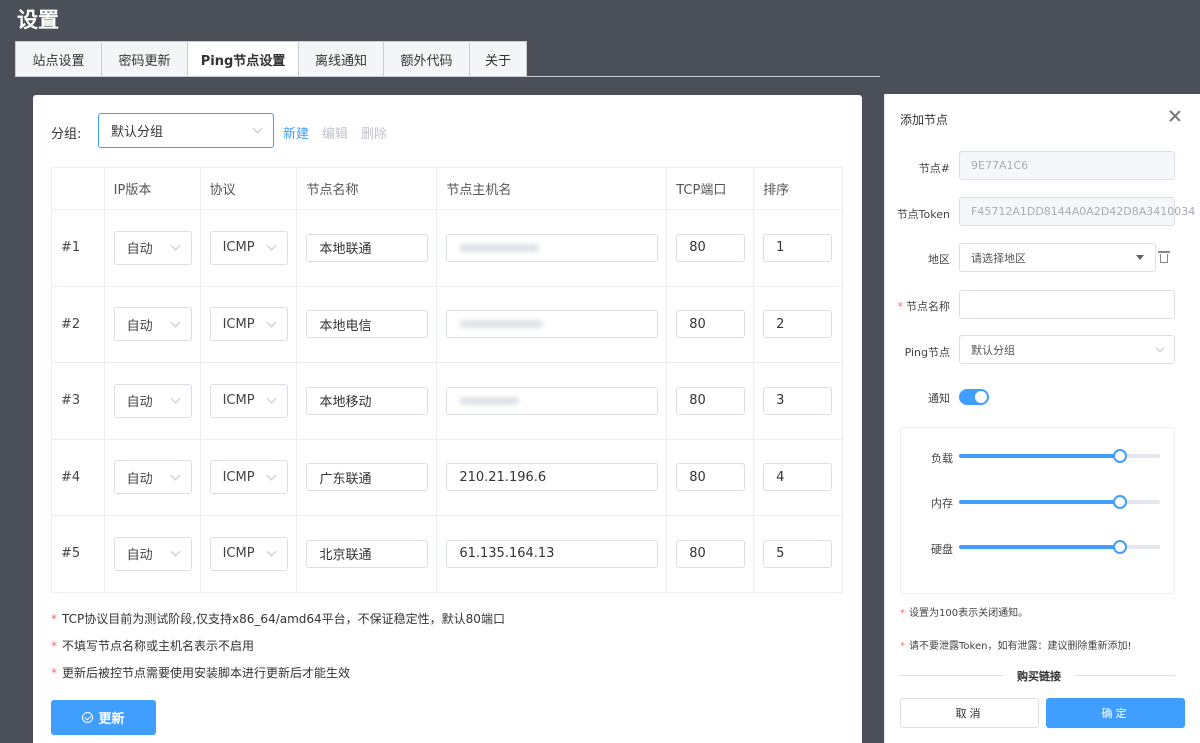  What do you see at coordinates (798, 400) in the screenshot?
I see `order-input: 3` at bounding box center [798, 400].